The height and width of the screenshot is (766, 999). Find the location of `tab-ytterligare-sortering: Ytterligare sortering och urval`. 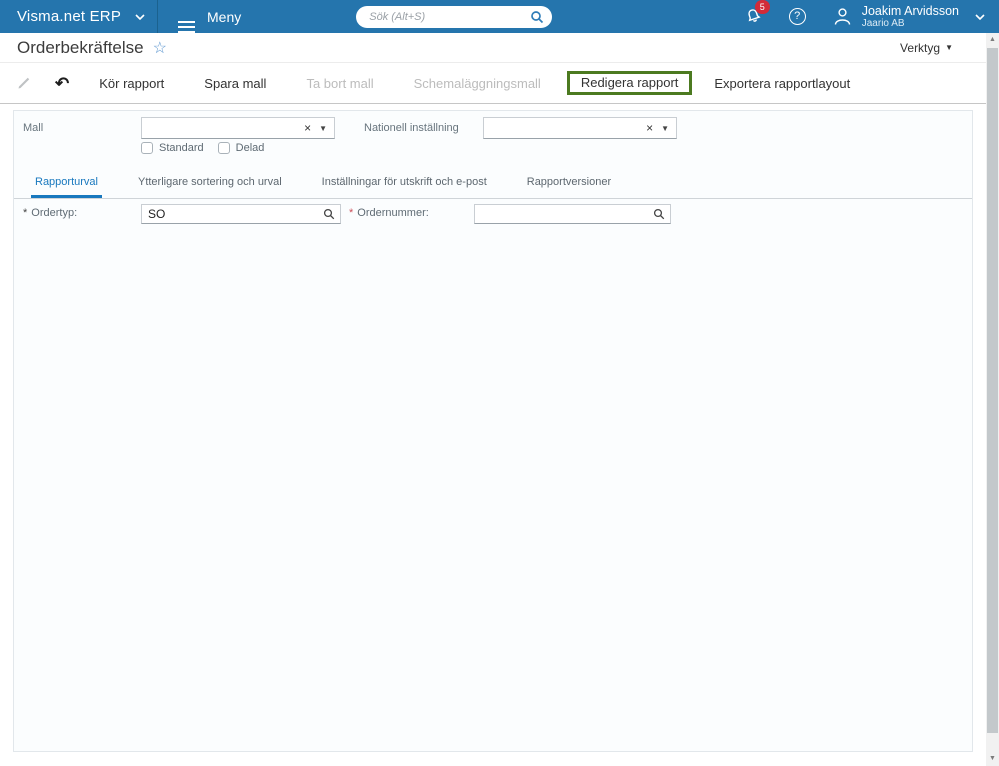

tab-ytterligare-sortering: Ytterligare sortering och urval is located at coordinates (210, 187).